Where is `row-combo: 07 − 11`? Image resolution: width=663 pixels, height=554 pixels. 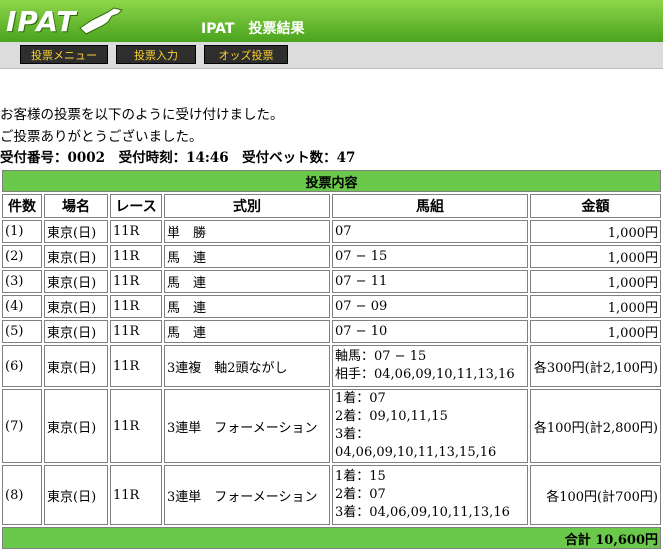
row-combo: 07 − 11 is located at coordinates (430, 281).